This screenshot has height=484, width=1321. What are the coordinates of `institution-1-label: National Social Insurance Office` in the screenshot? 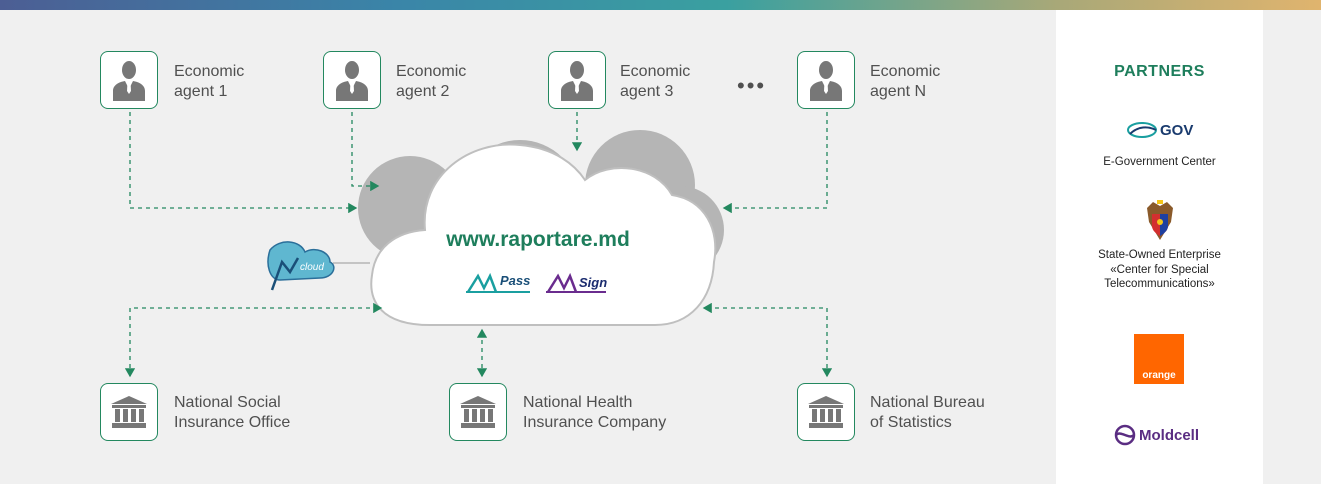 It's located at (232, 412).